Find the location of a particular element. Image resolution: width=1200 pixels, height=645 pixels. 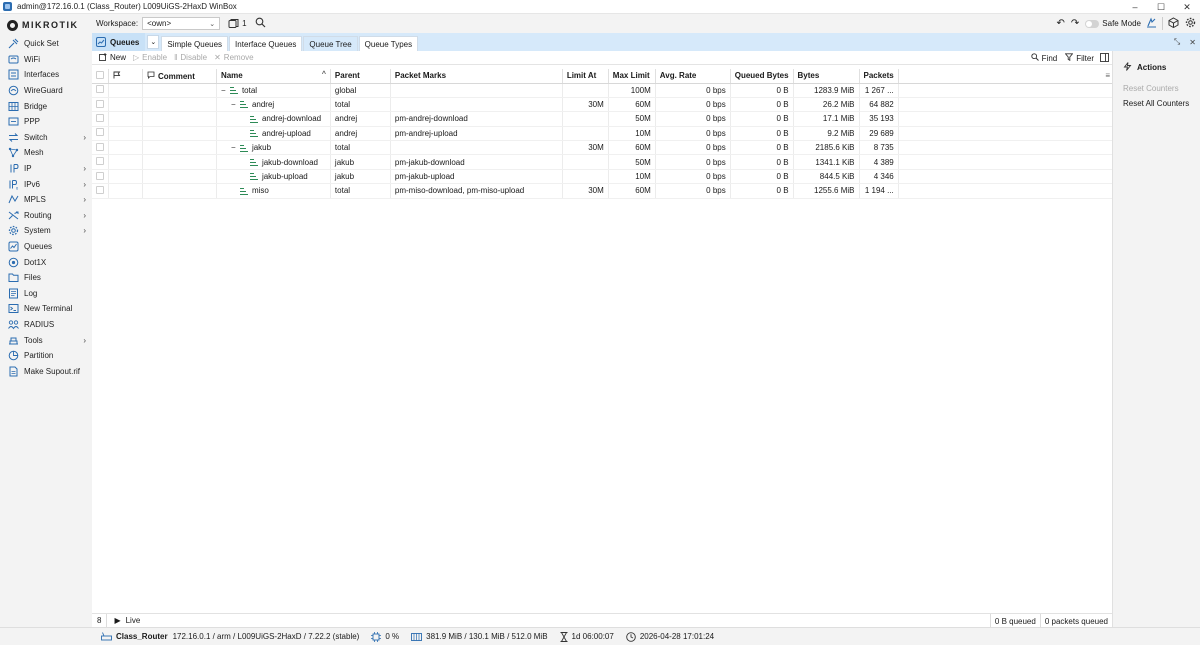

table-row: − andrej total 30M 60M 0 bps 0 B 26.2 MiB 64 882 is located at coordinates (602, 105).